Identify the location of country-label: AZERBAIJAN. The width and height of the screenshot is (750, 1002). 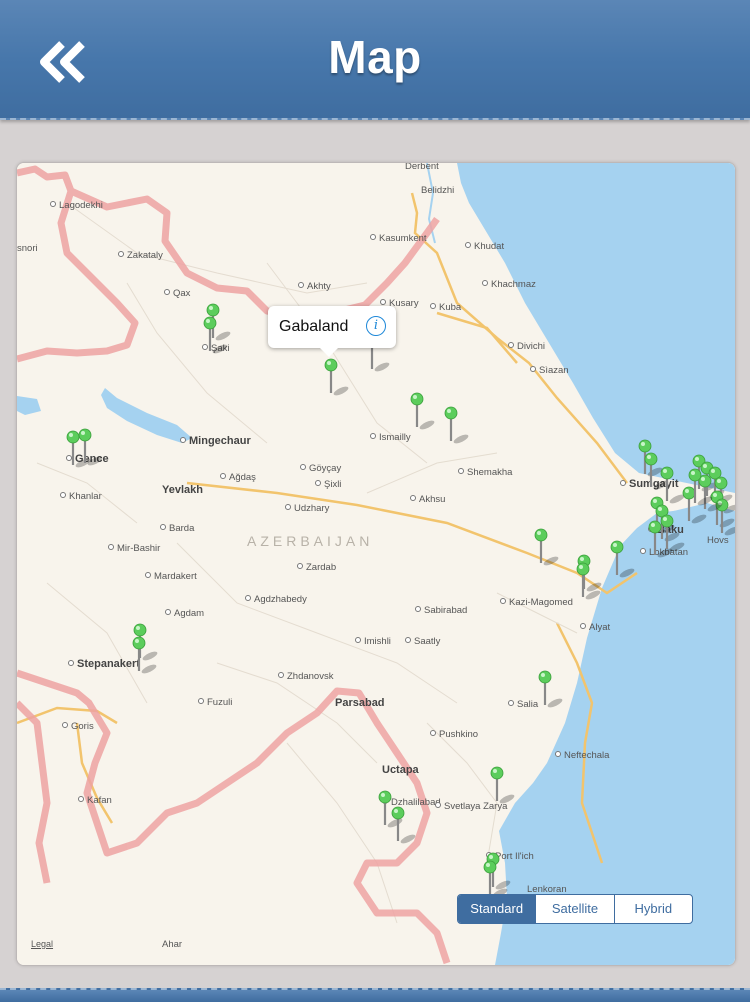
(310, 541).